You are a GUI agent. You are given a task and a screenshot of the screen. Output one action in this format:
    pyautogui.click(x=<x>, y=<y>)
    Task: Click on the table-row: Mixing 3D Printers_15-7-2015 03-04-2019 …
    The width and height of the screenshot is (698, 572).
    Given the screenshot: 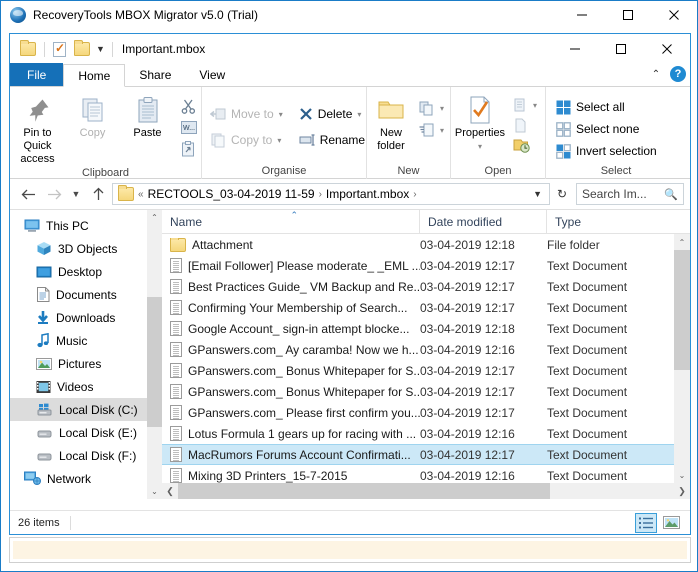 What is the action you would take?
    pyautogui.click(x=418, y=474)
    